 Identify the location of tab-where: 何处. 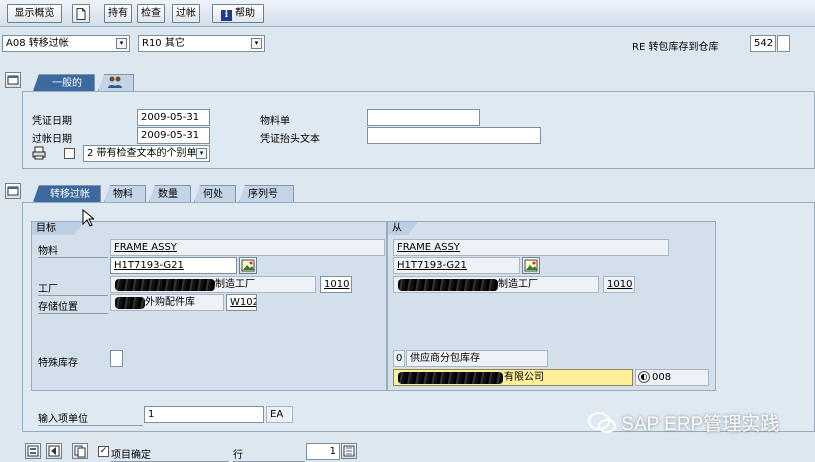
(215, 193).